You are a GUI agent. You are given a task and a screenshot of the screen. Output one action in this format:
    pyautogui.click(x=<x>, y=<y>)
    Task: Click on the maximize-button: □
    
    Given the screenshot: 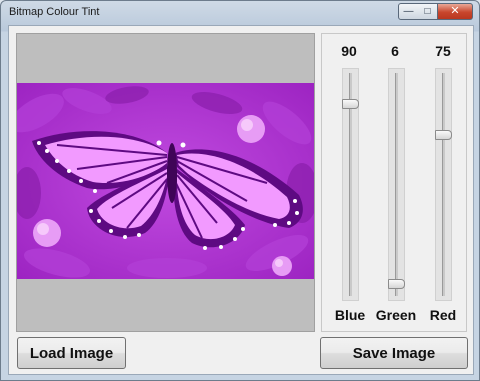 What is the action you would take?
    pyautogui.click(x=428, y=11)
    